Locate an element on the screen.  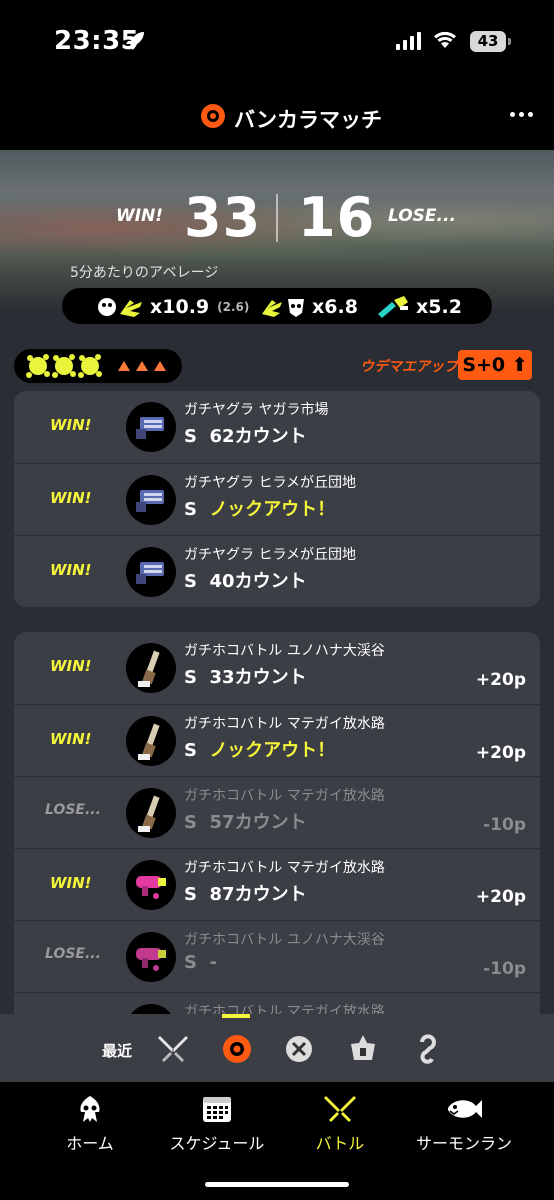
match-count: 57カウント is located at coordinates (258, 822).